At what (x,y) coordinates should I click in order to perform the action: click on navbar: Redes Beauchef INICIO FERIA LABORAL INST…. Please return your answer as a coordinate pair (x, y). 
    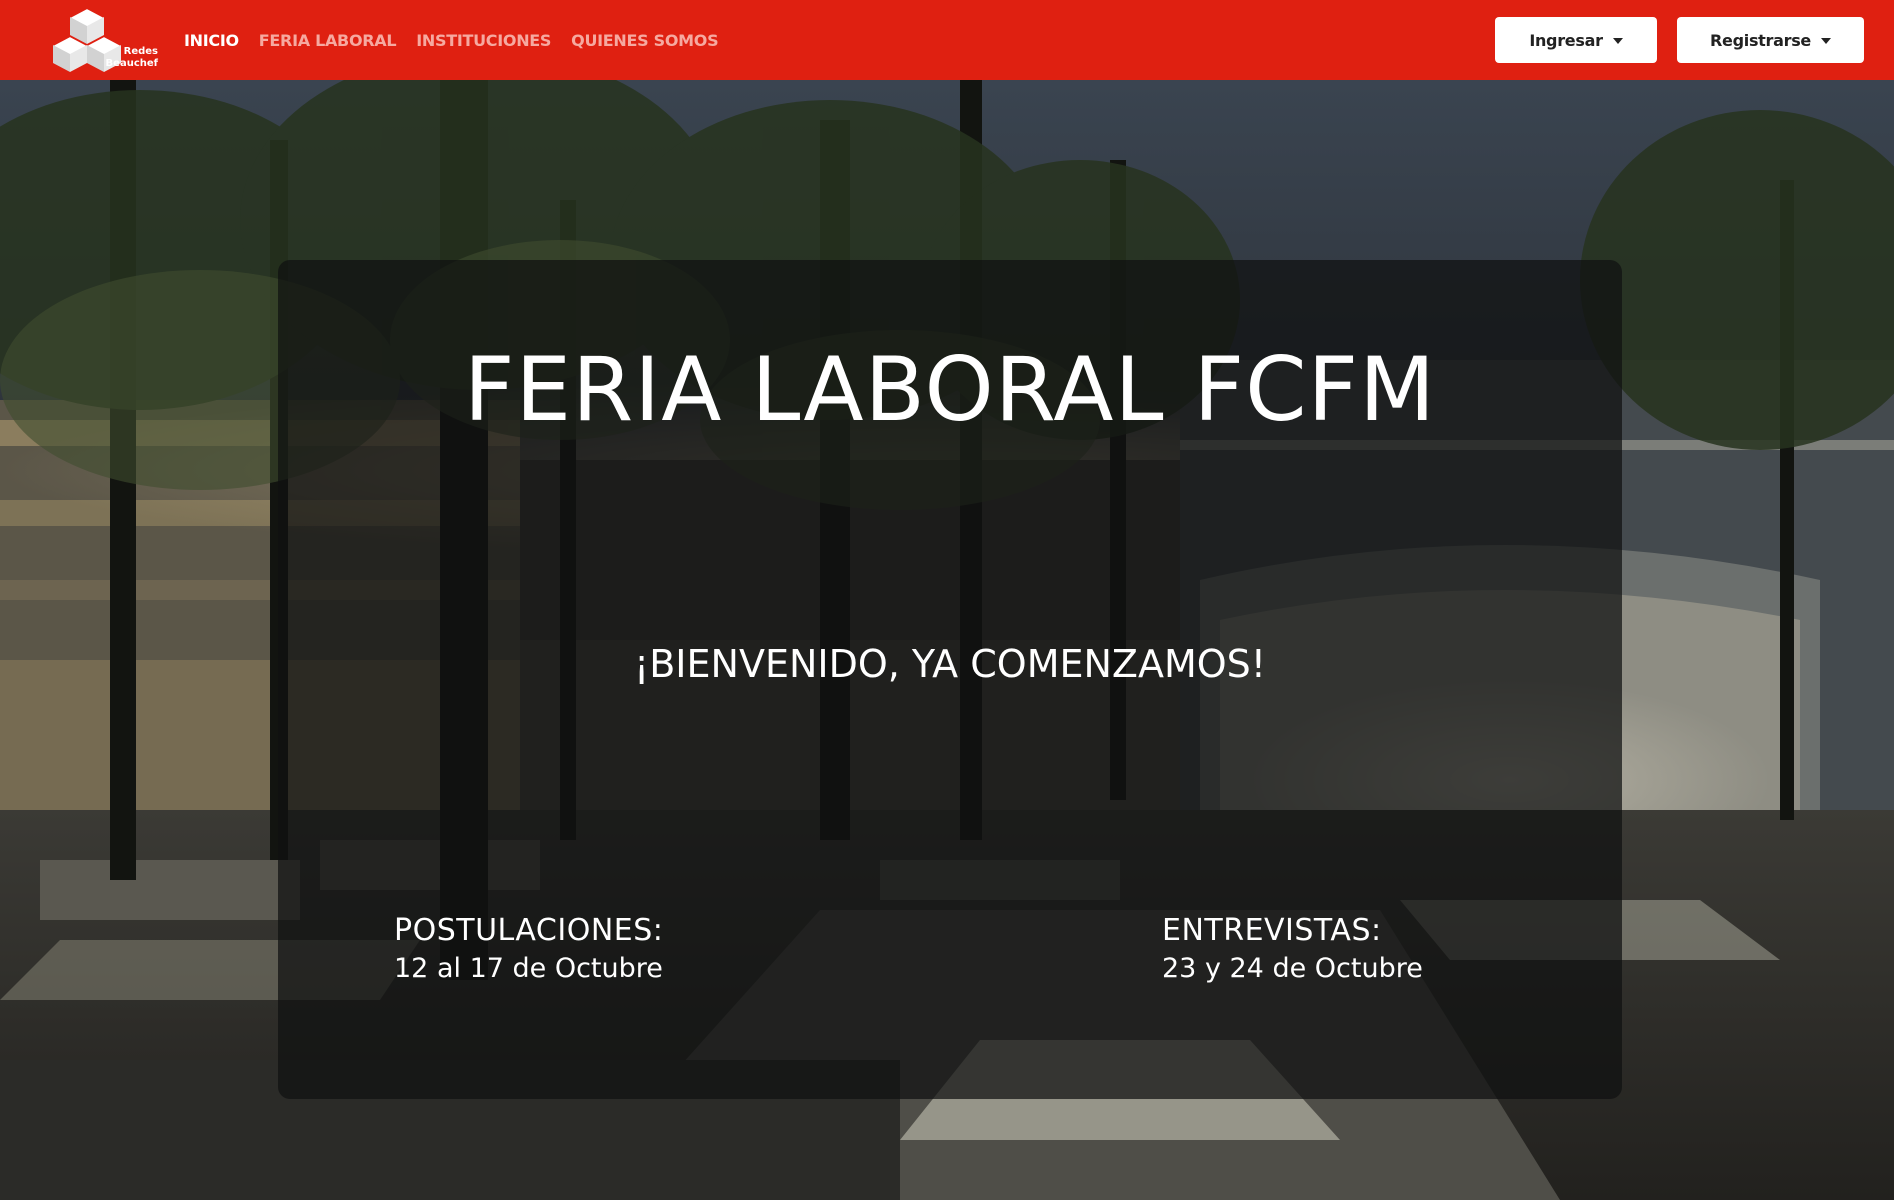
    Looking at the image, I should click on (947, 40).